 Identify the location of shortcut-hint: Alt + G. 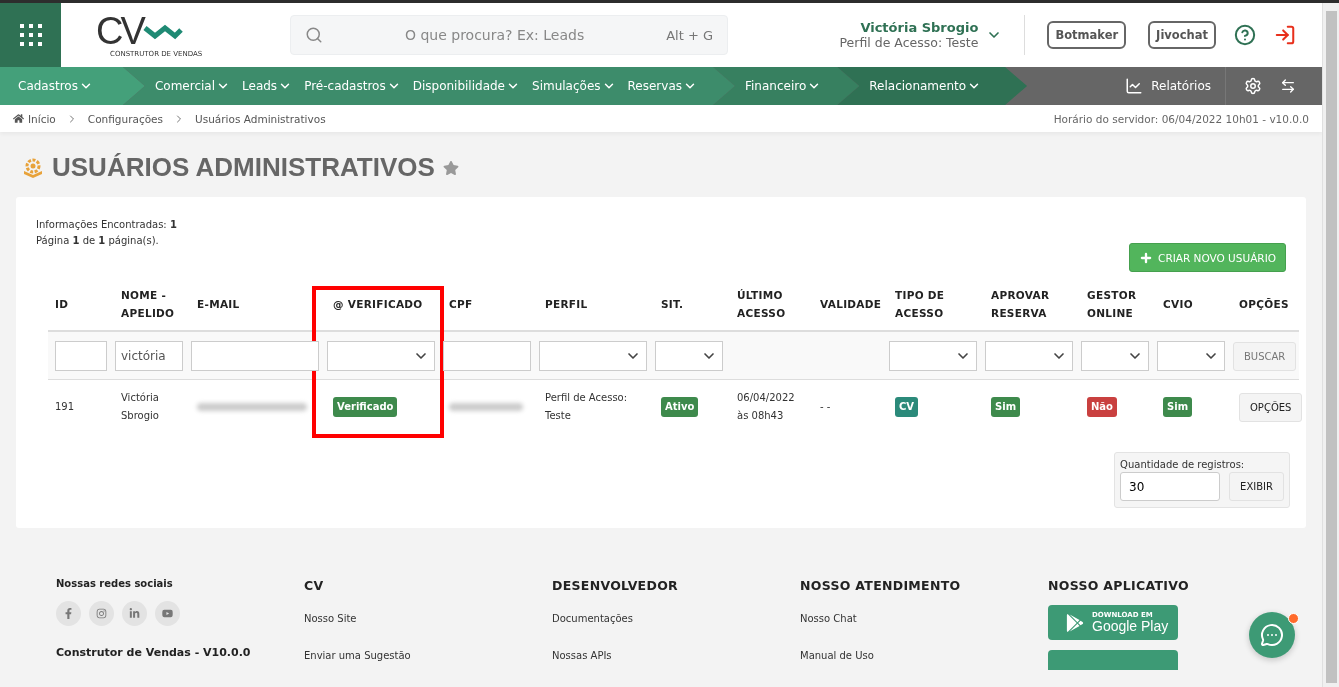
(689, 35).